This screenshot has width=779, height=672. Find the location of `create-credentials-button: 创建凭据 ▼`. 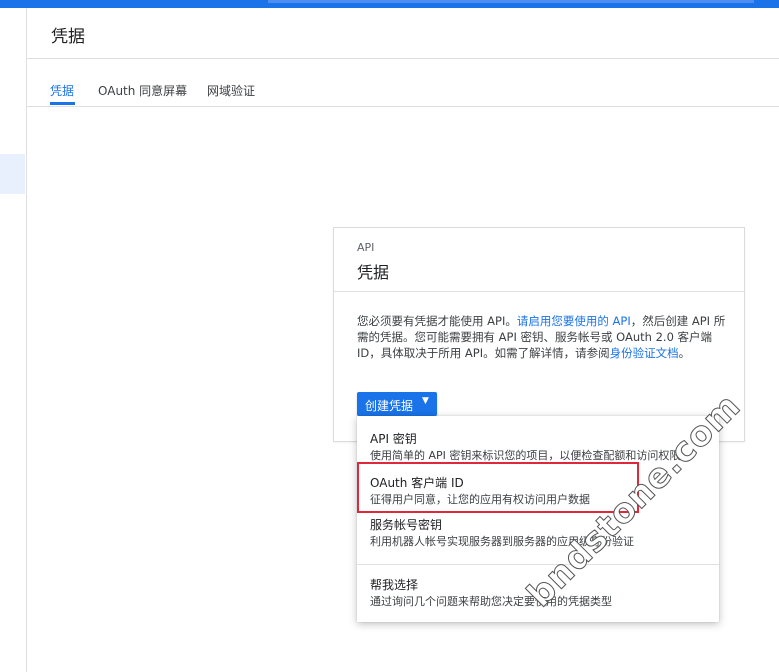

create-credentials-button: 创建凭据 ▼ is located at coordinates (397, 404).